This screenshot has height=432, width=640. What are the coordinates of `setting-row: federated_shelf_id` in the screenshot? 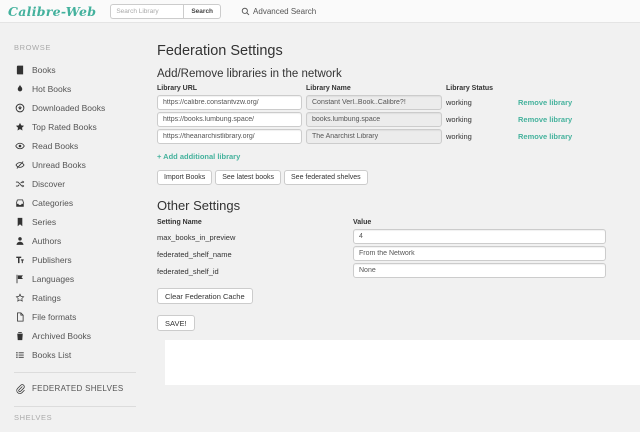 It's located at (398, 270).